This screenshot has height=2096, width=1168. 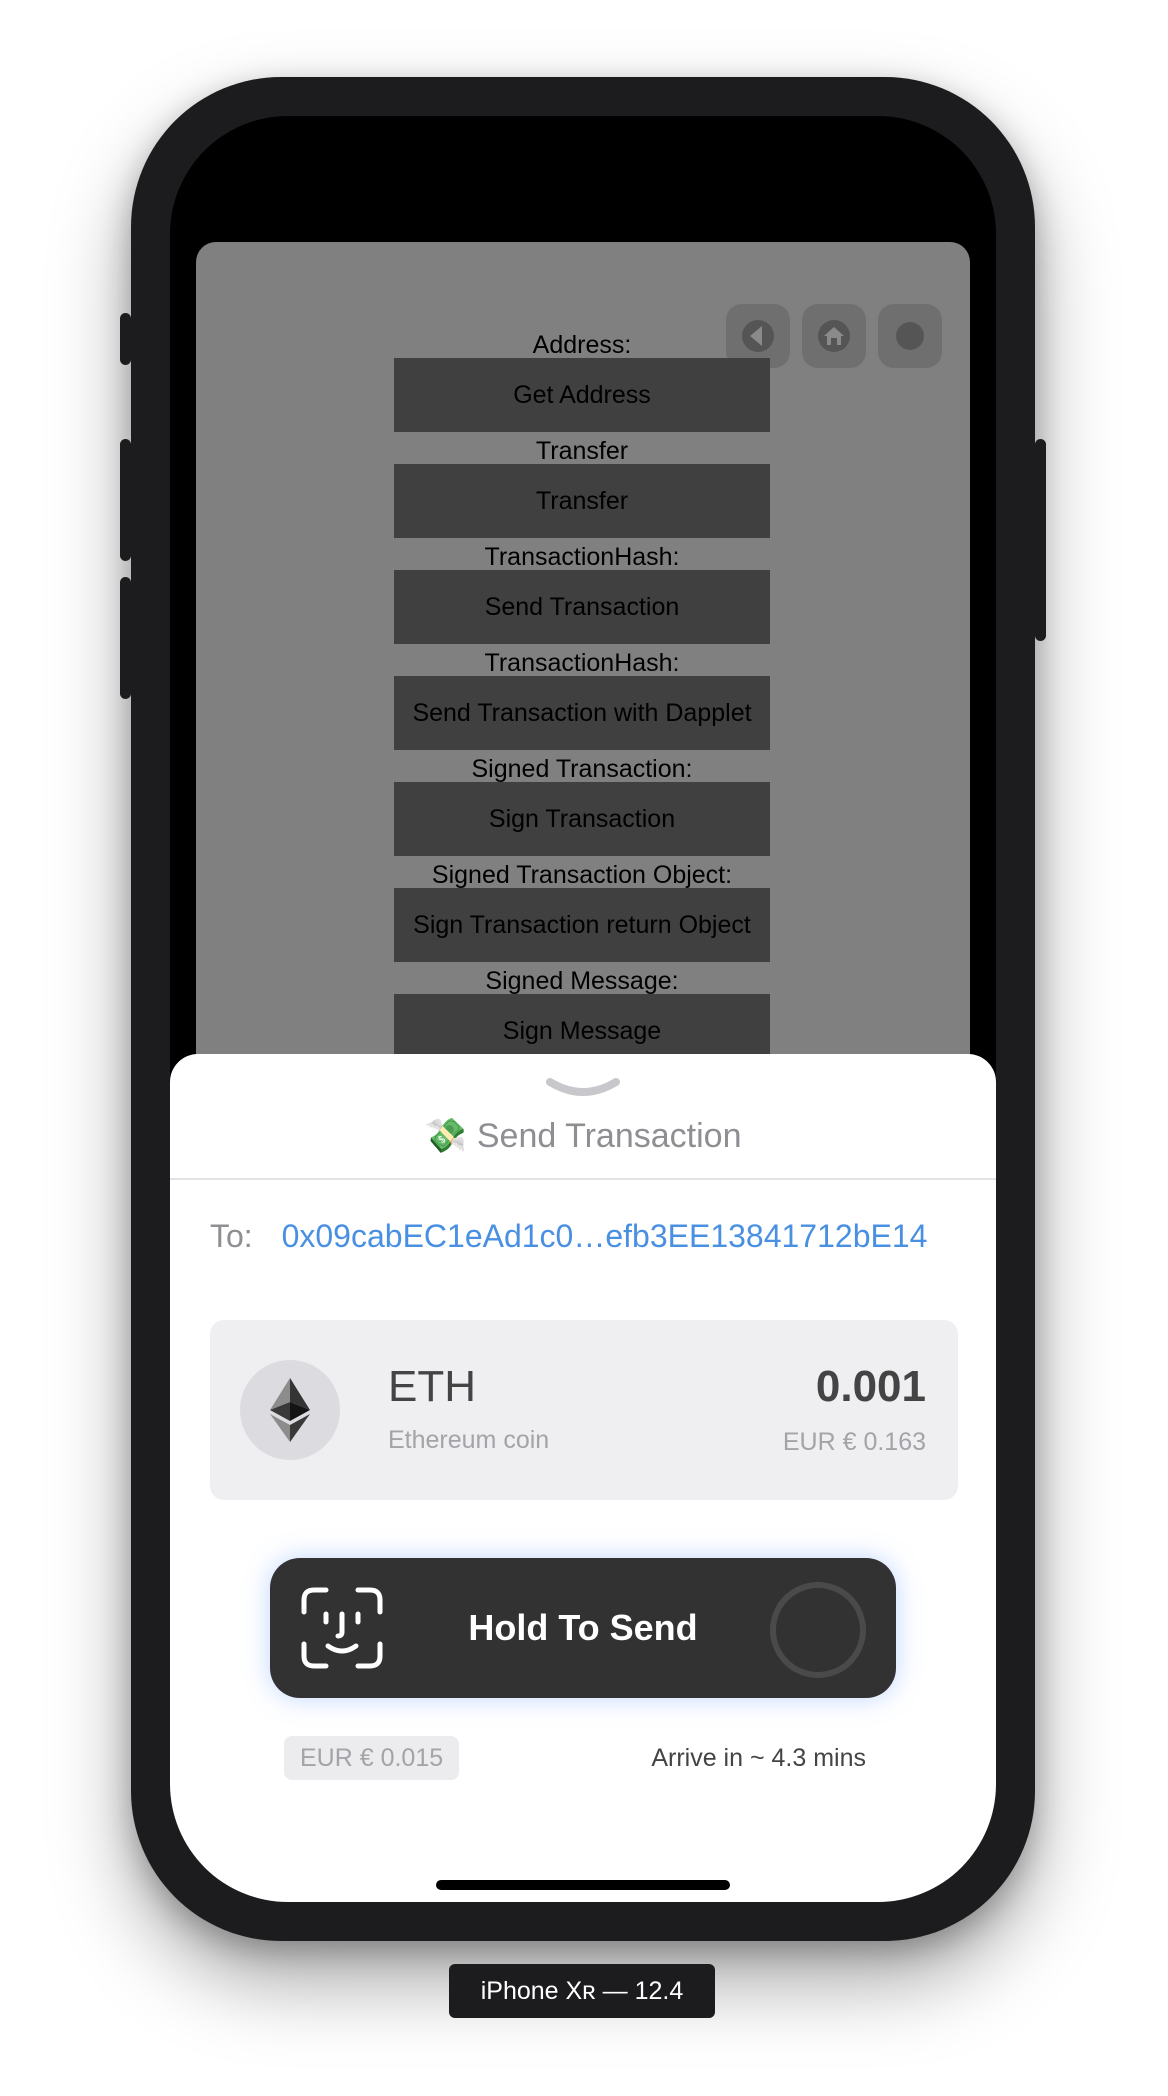 What do you see at coordinates (469, 1440) in the screenshot?
I see `coin-name: Ethereum coin` at bounding box center [469, 1440].